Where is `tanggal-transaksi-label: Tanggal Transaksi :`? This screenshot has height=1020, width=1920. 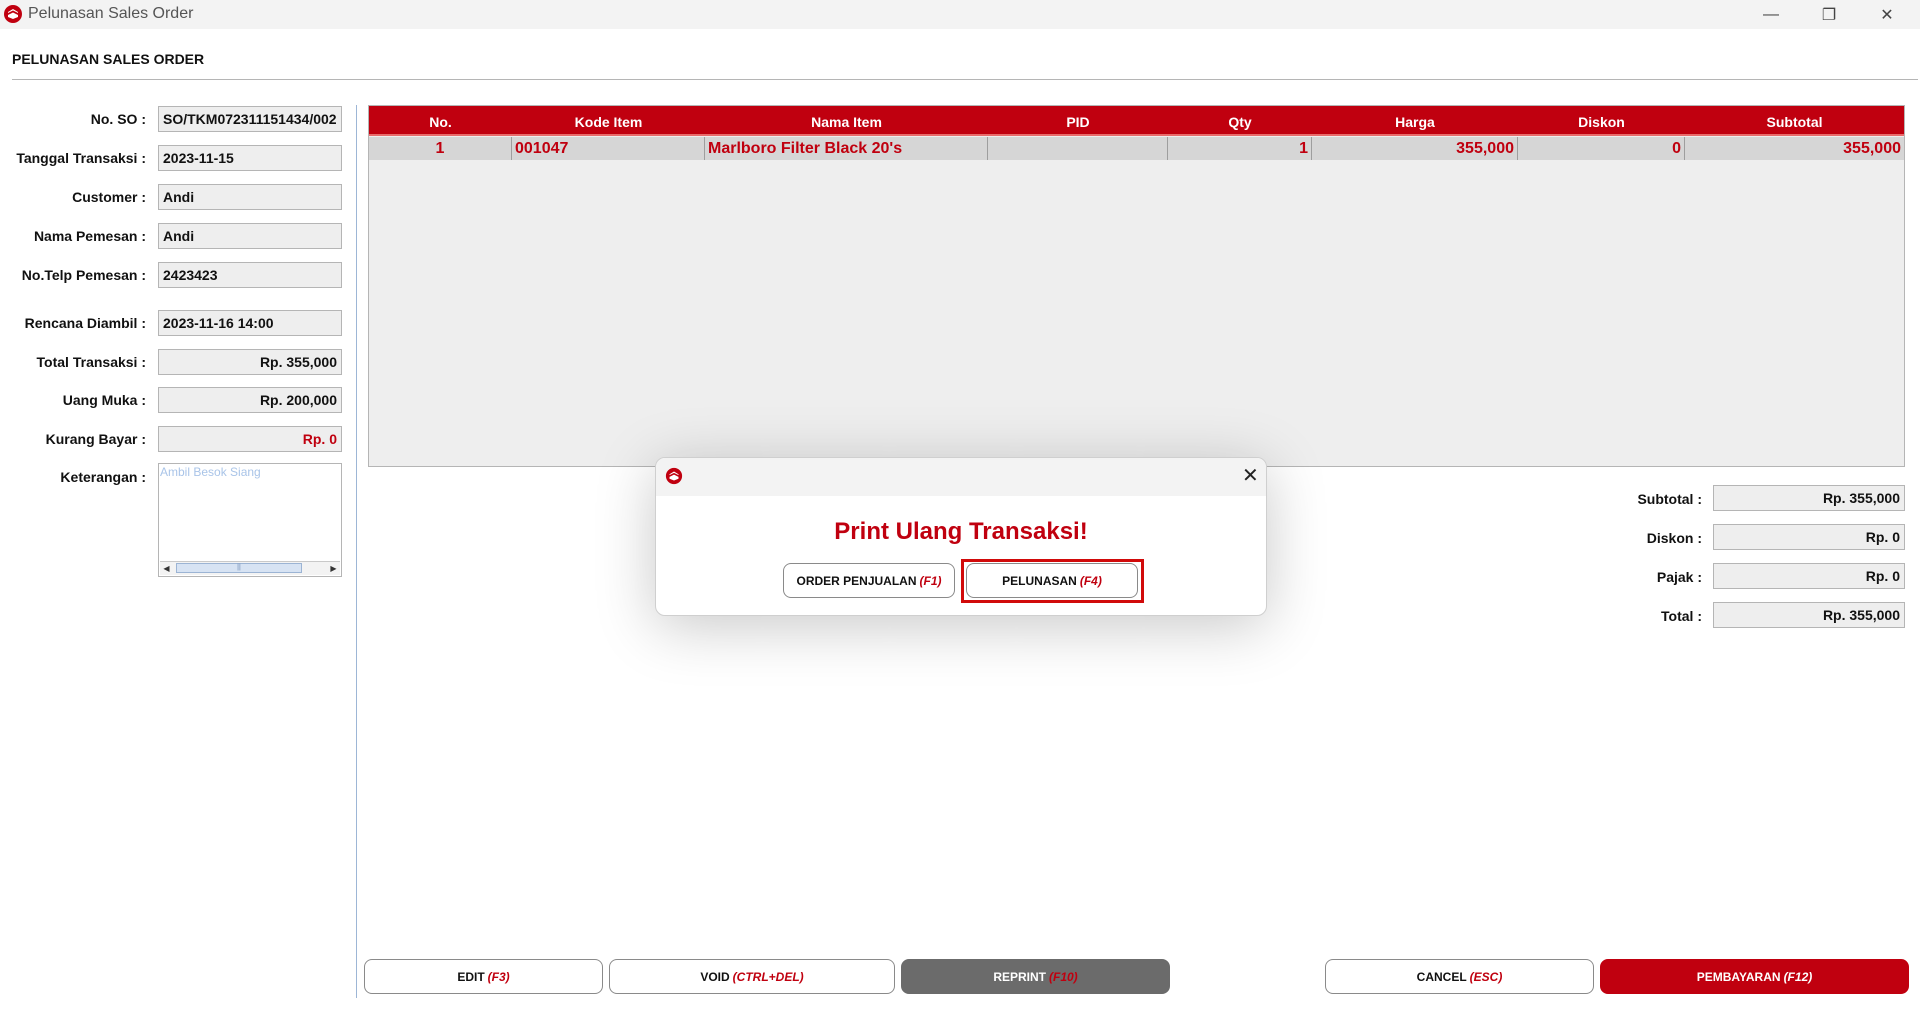 tanggal-transaksi-label: Tanggal Transaksi : is located at coordinates (81, 158).